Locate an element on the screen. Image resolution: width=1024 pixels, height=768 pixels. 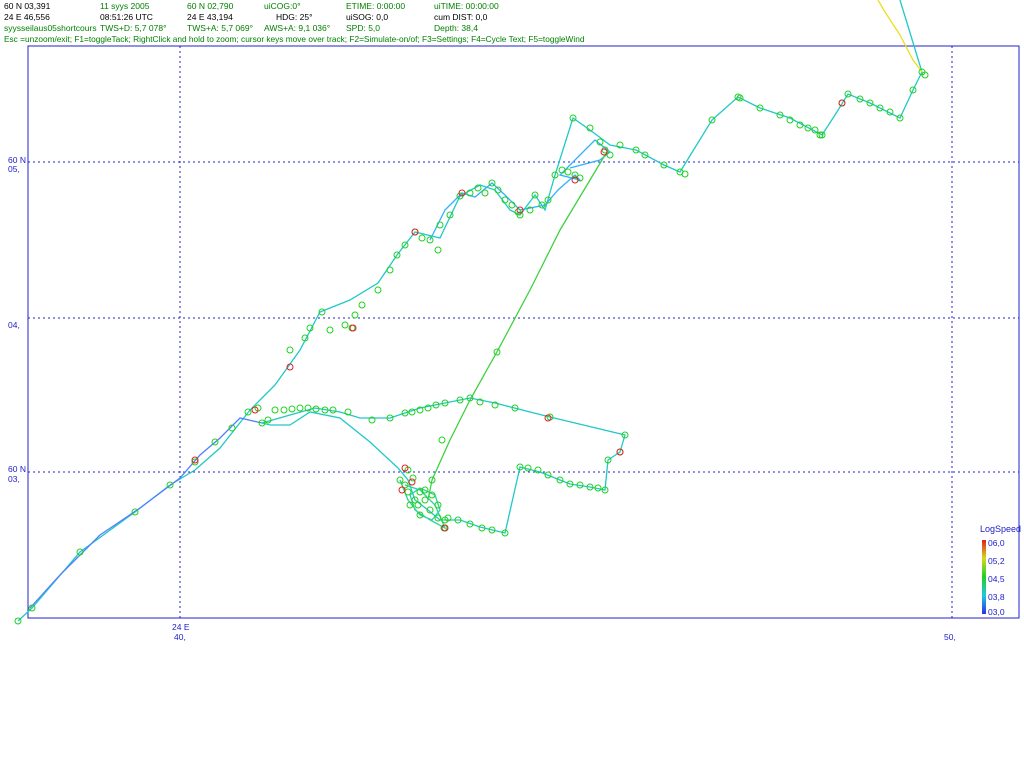
lat-03-deg-label: 60 N is located at coordinates (17, 469).